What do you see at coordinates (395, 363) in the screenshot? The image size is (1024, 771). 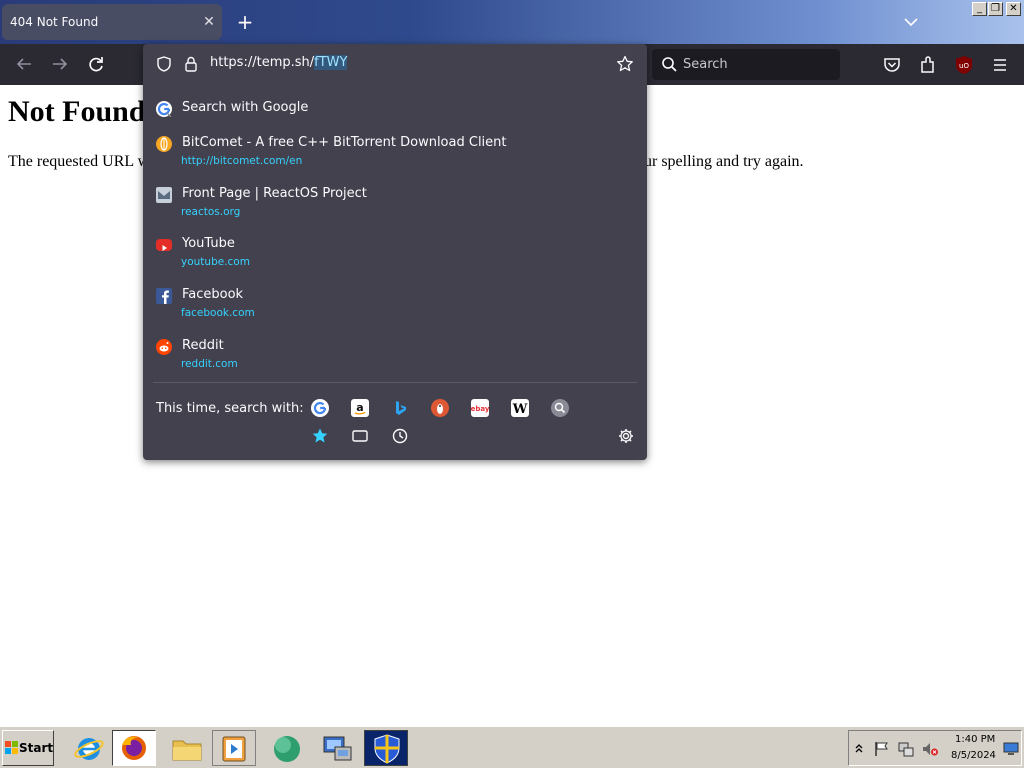 I see `suggestion-reddit: Reddit reddit.com` at bounding box center [395, 363].